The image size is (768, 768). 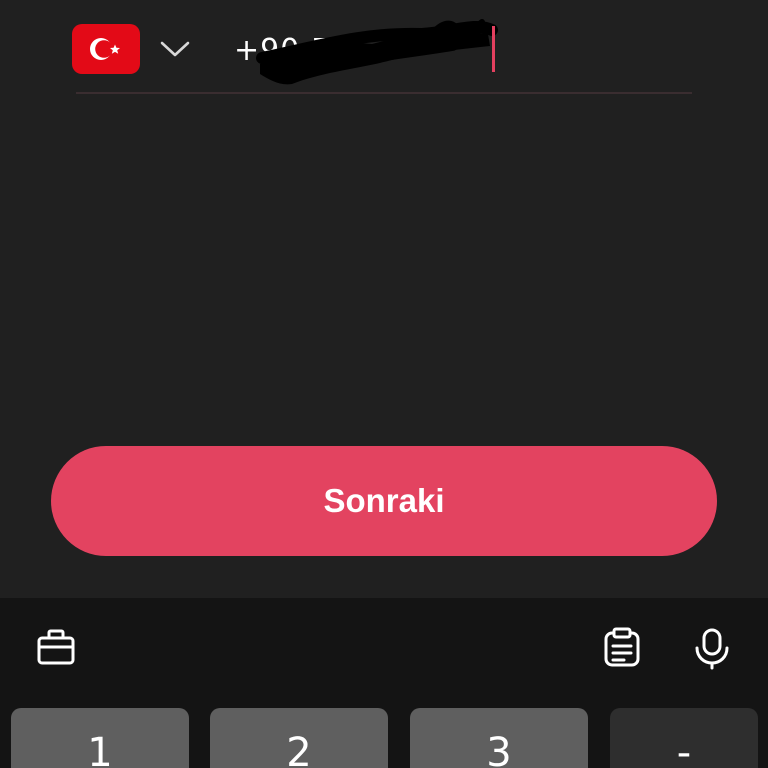 What do you see at coordinates (712, 648) in the screenshot?
I see `microphone-icon` at bounding box center [712, 648].